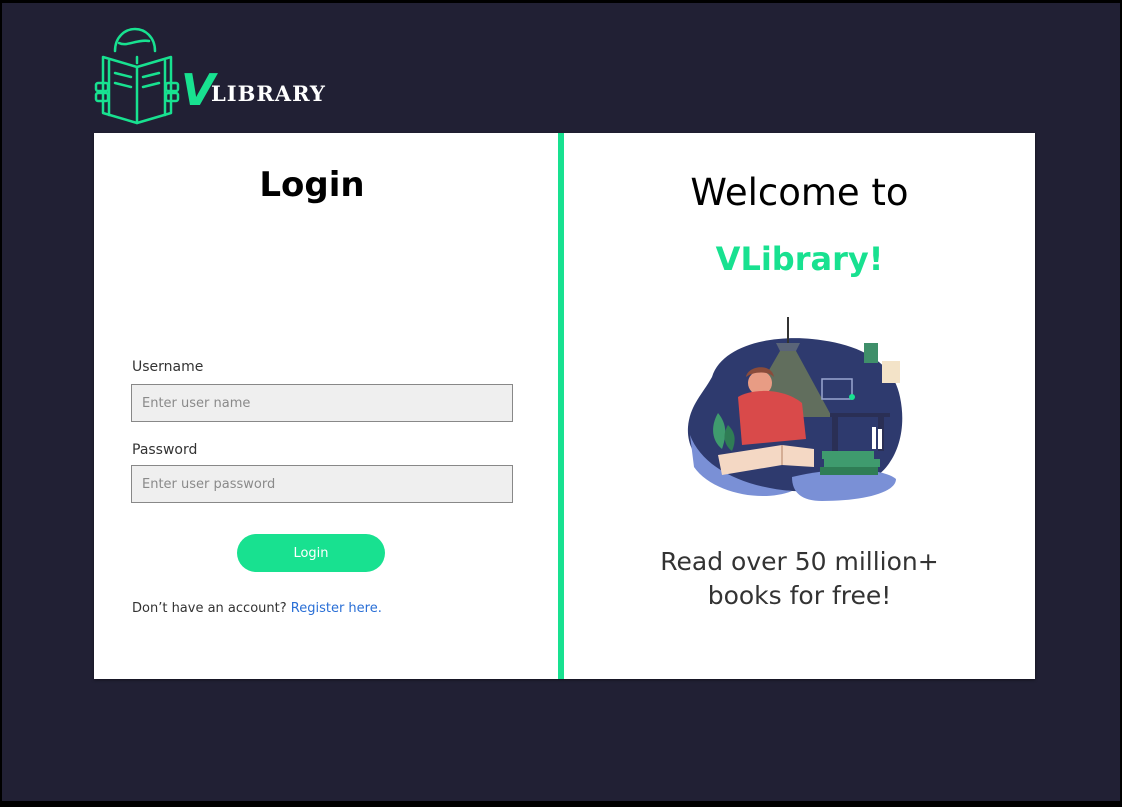 This screenshot has width=1122, height=807. Describe the element at coordinates (268, 93) in the screenshot. I see `logo-wordmark: LIBRARY` at that location.